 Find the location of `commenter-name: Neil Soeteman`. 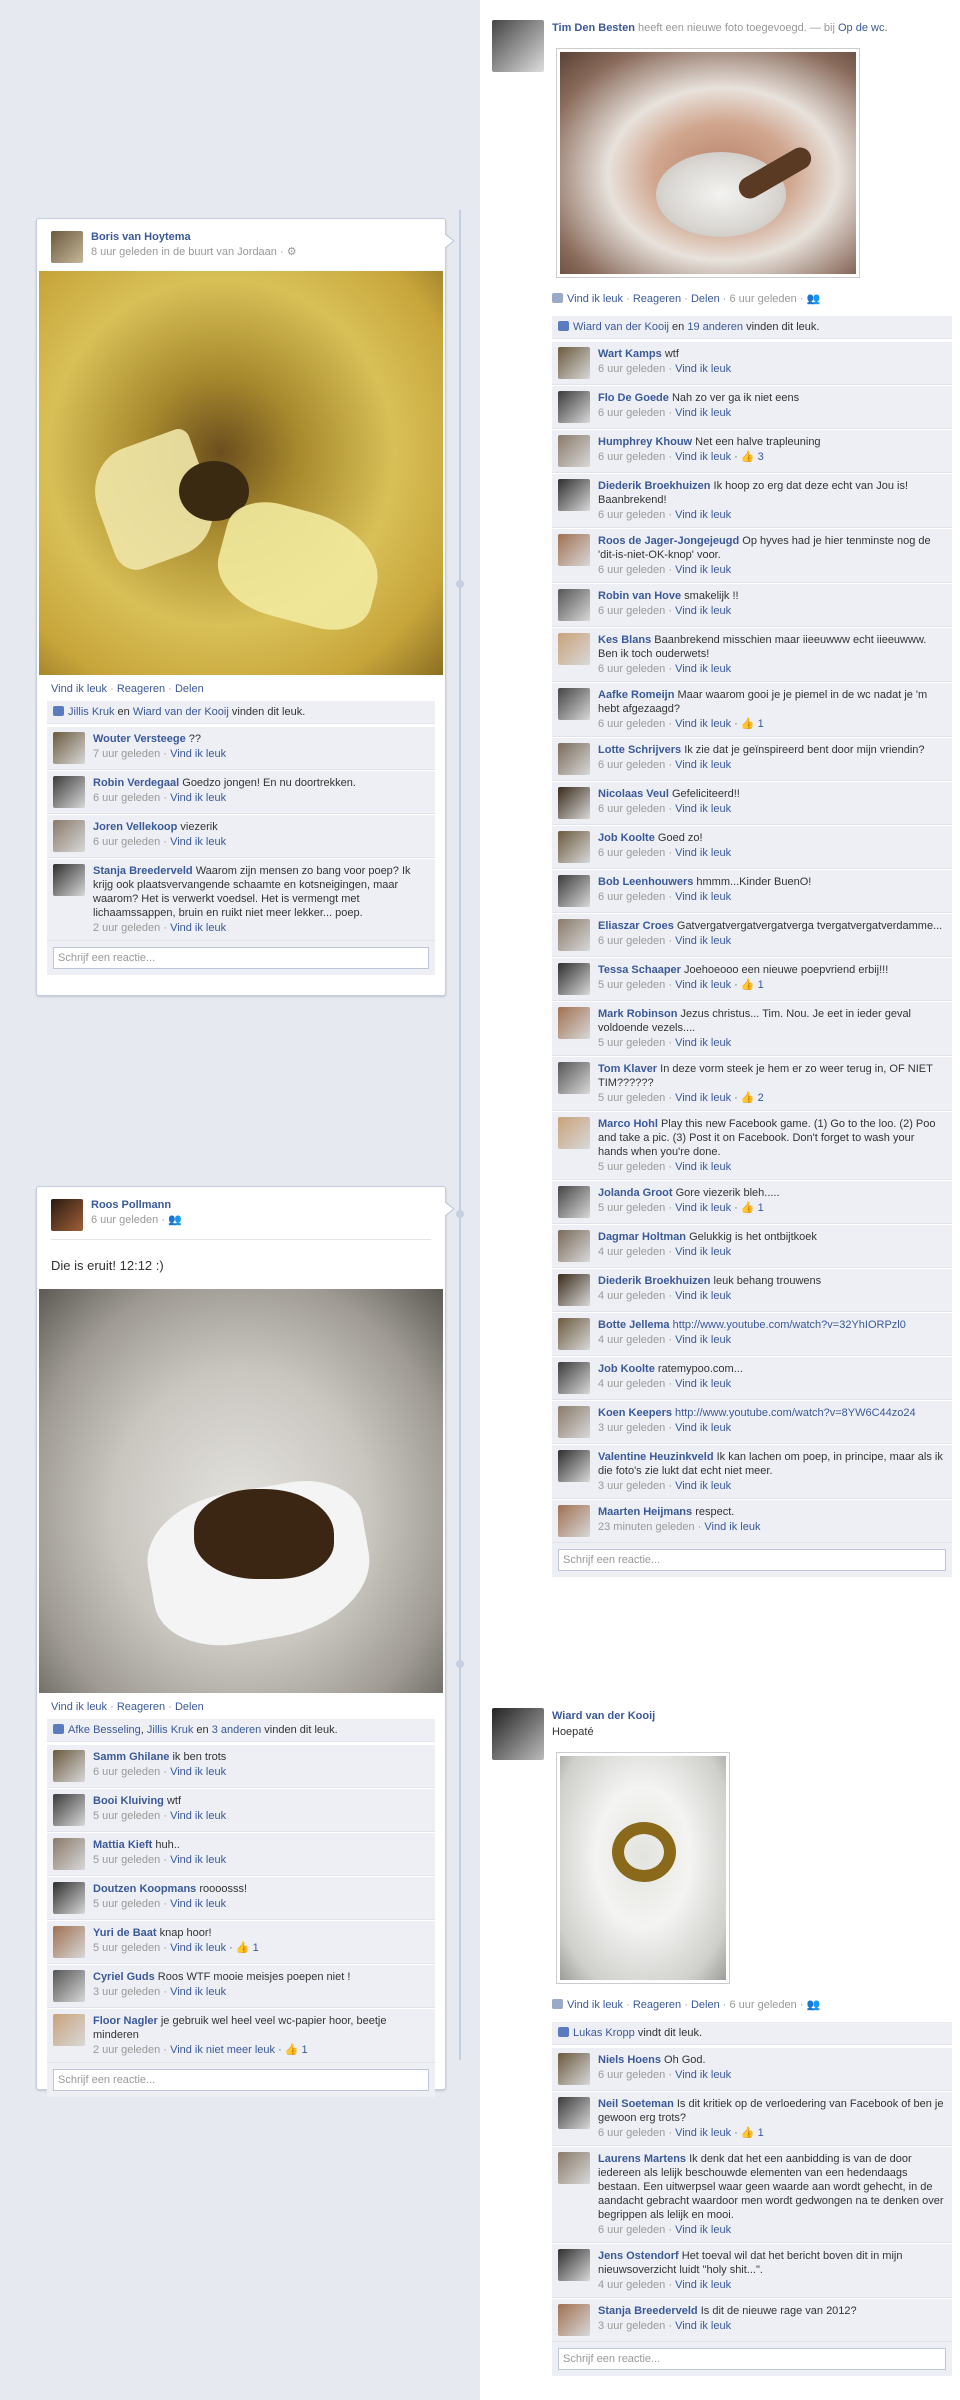

commenter-name: Neil Soeteman is located at coordinates (636, 2104).